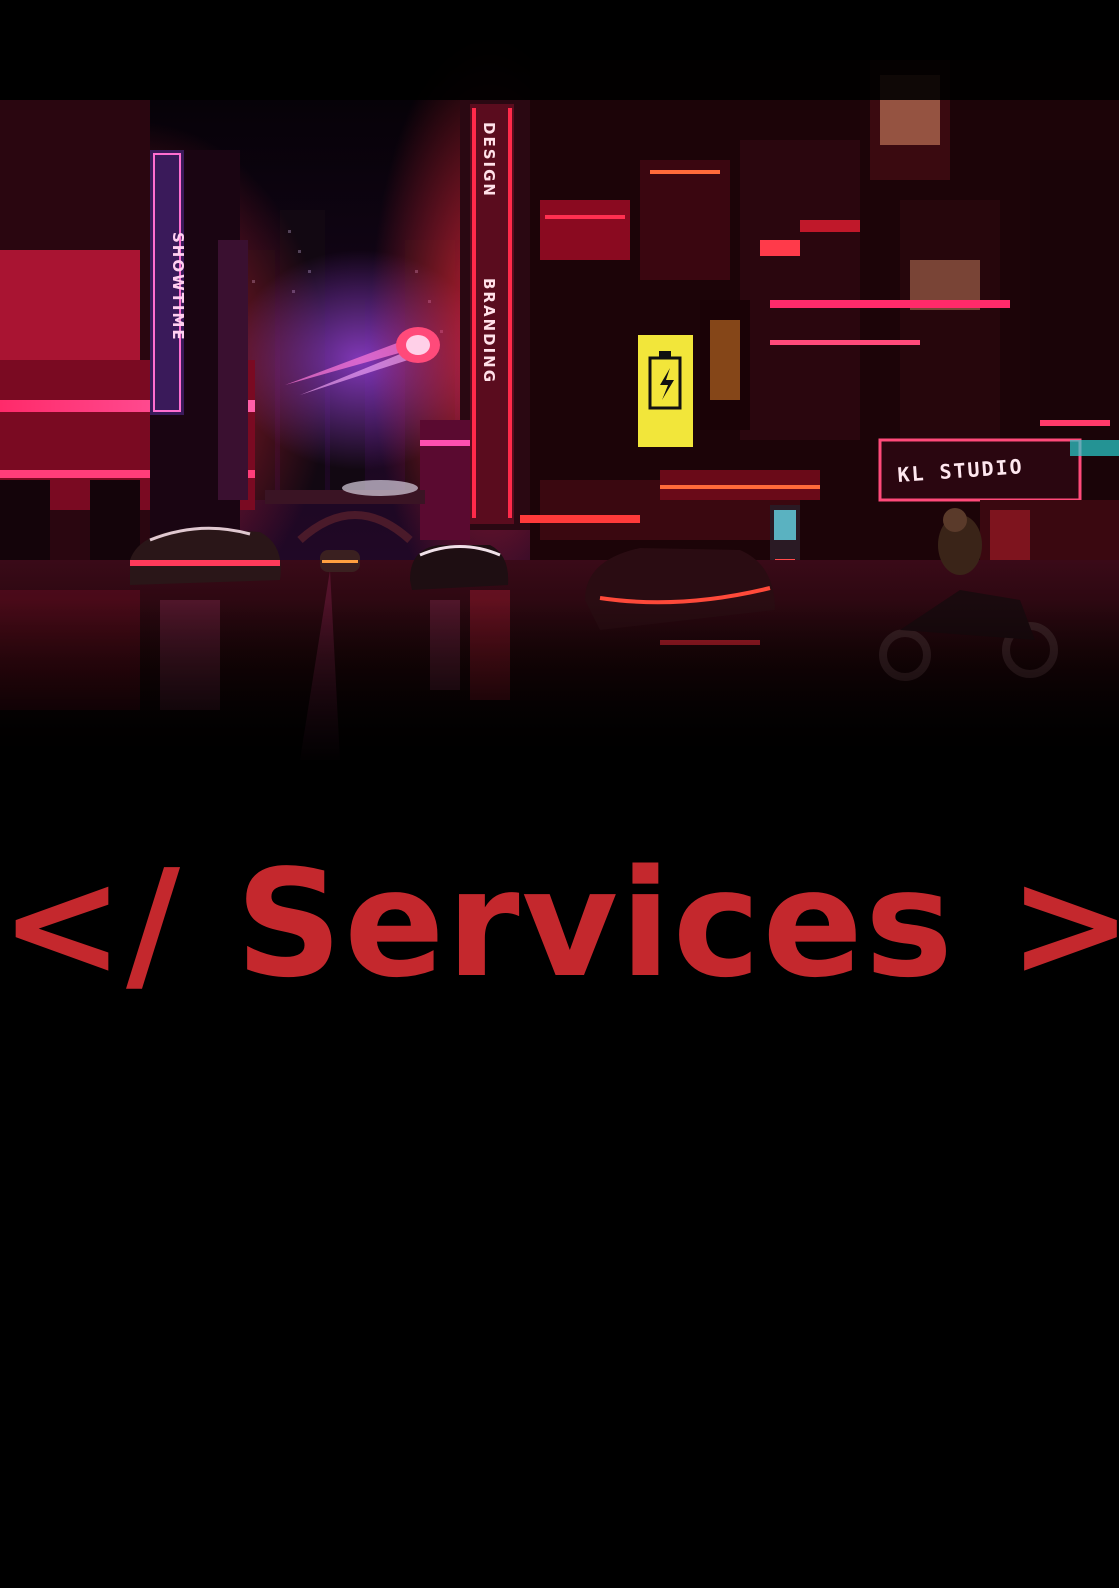  I want to click on battery-sign-icon, so click(665, 391).